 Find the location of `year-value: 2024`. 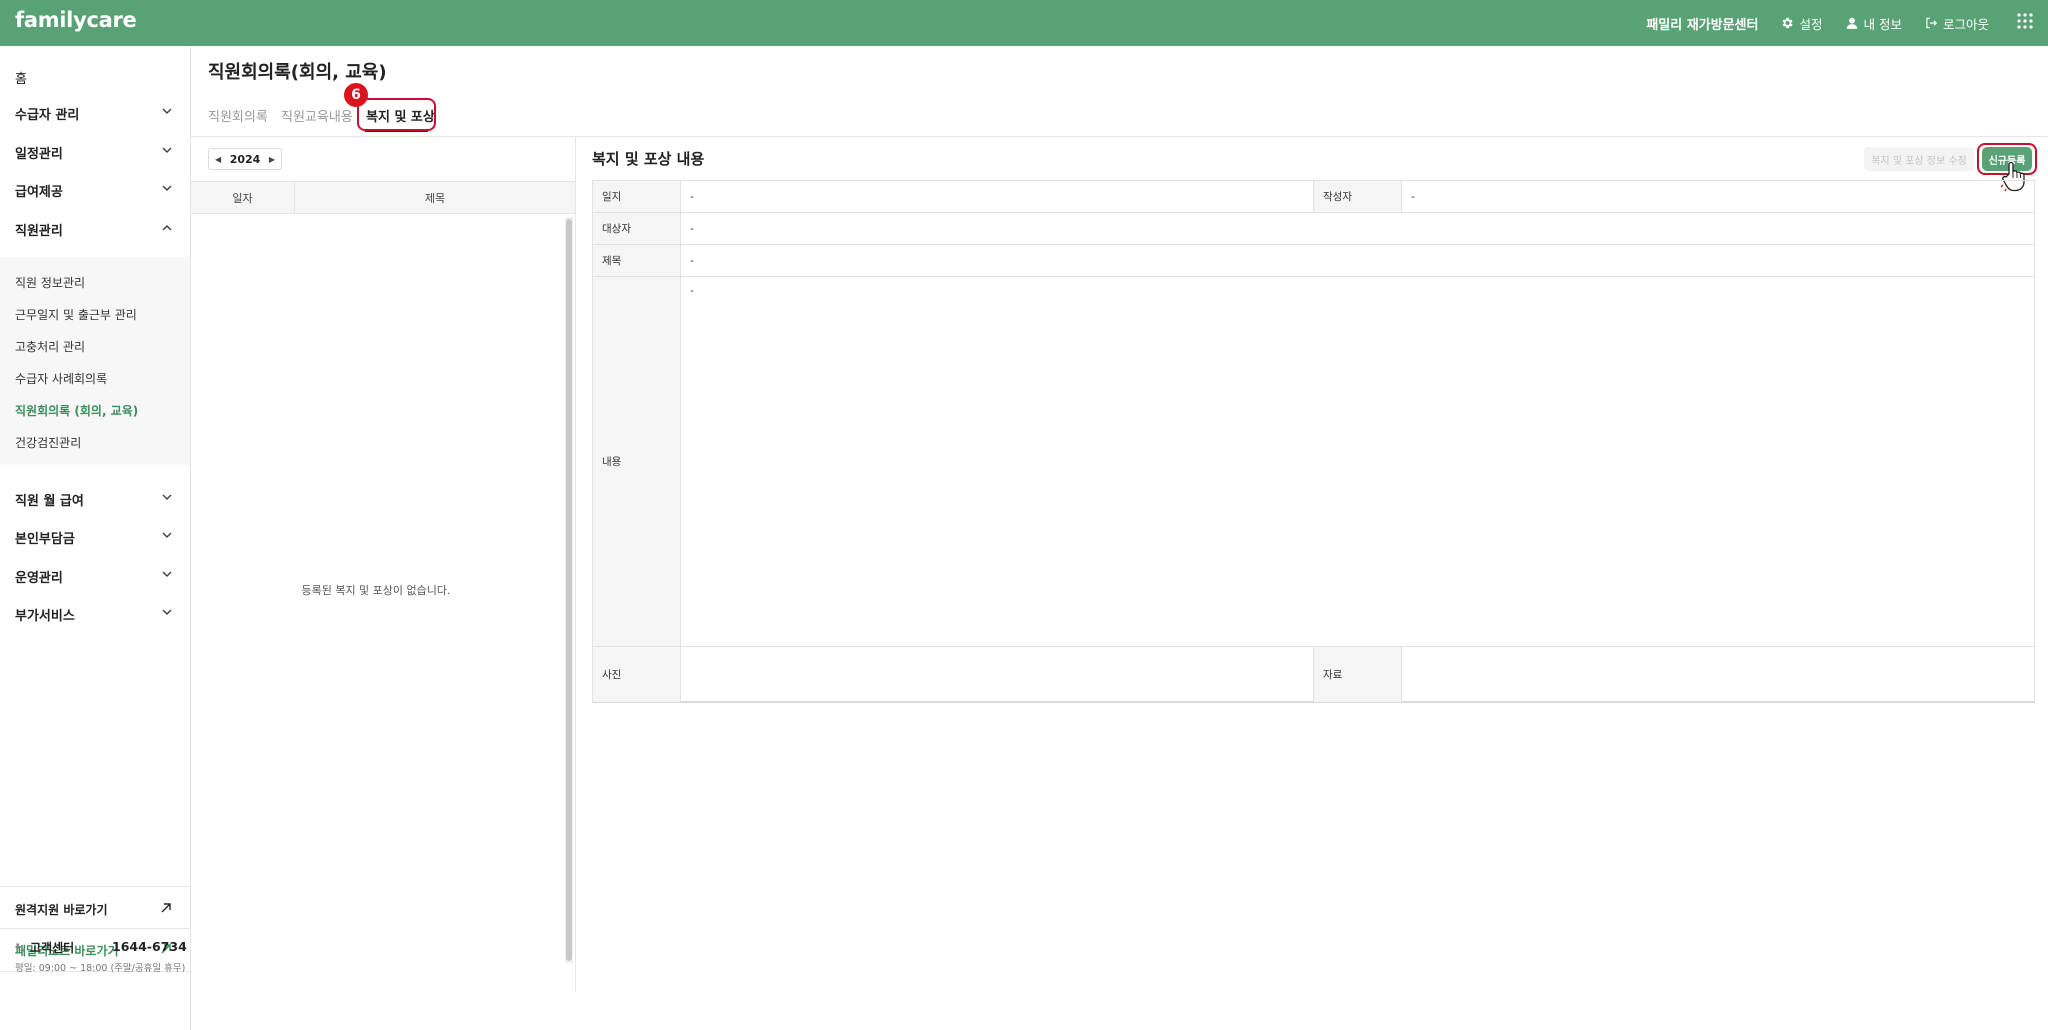

year-value: 2024 is located at coordinates (245, 159).